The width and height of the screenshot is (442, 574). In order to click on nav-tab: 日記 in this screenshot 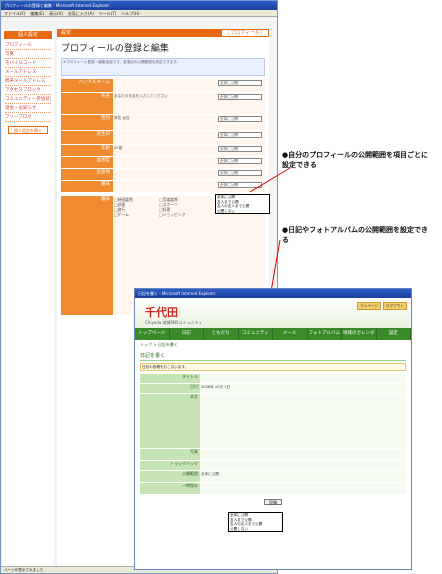, I will do `click(187, 334)`.